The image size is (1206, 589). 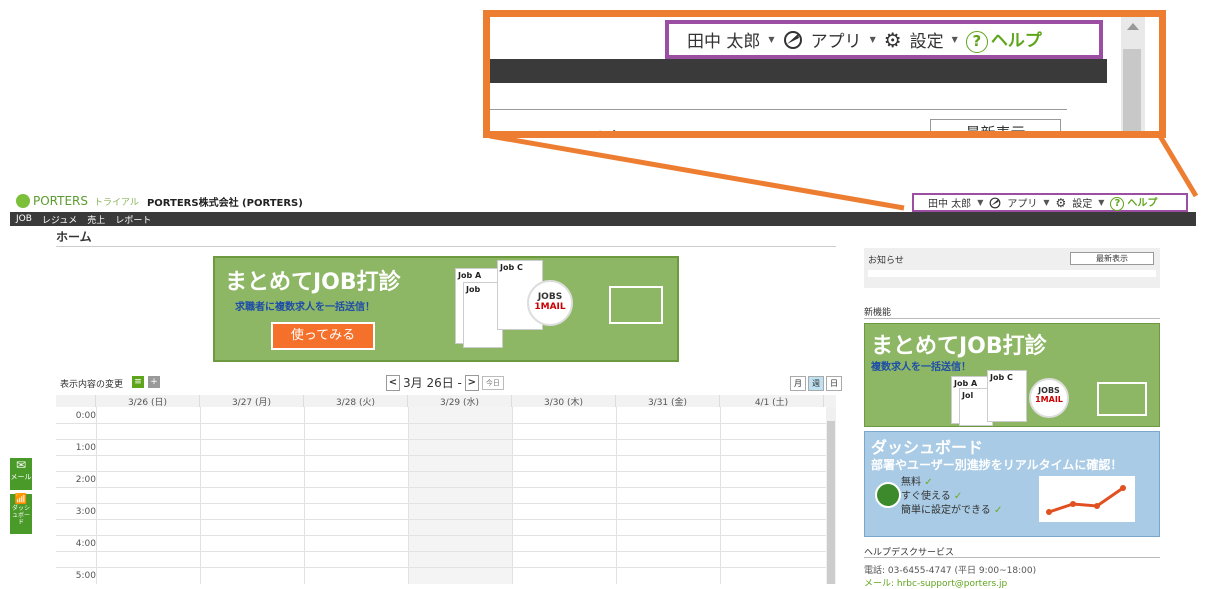 What do you see at coordinates (21, 474) in the screenshot?
I see `mail-dock-button: ✉ メール` at bounding box center [21, 474].